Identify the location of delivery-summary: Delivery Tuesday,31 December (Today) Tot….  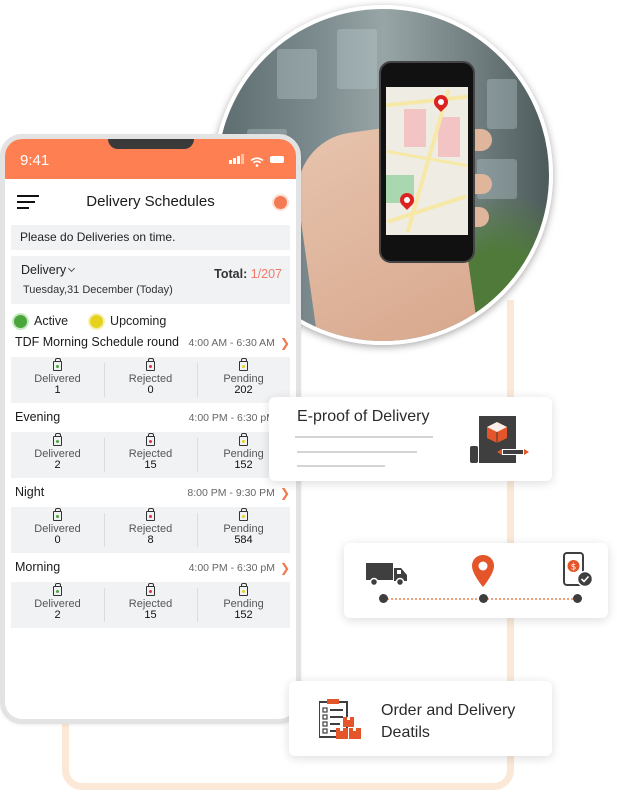
(150, 280).